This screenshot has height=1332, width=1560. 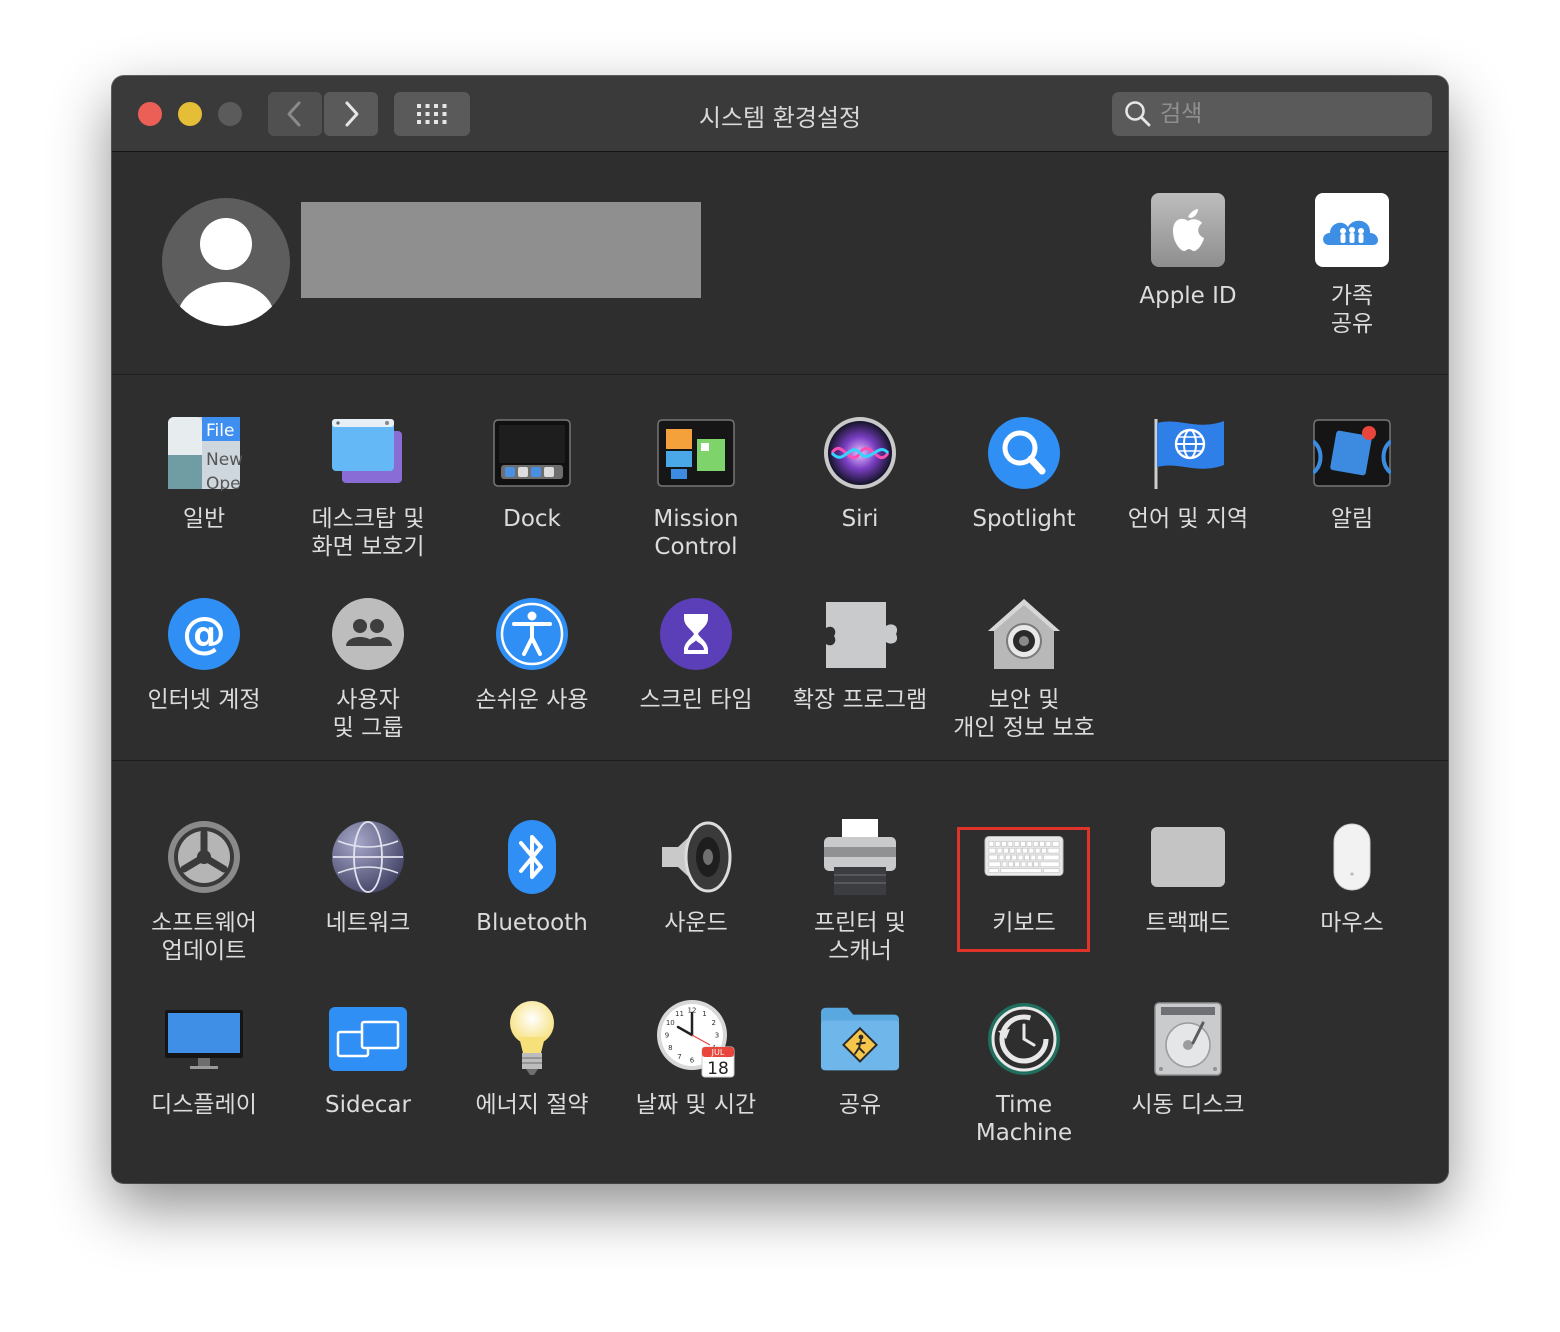 I want to click on pane-label: 가족 공유, so click(x=1352, y=310).